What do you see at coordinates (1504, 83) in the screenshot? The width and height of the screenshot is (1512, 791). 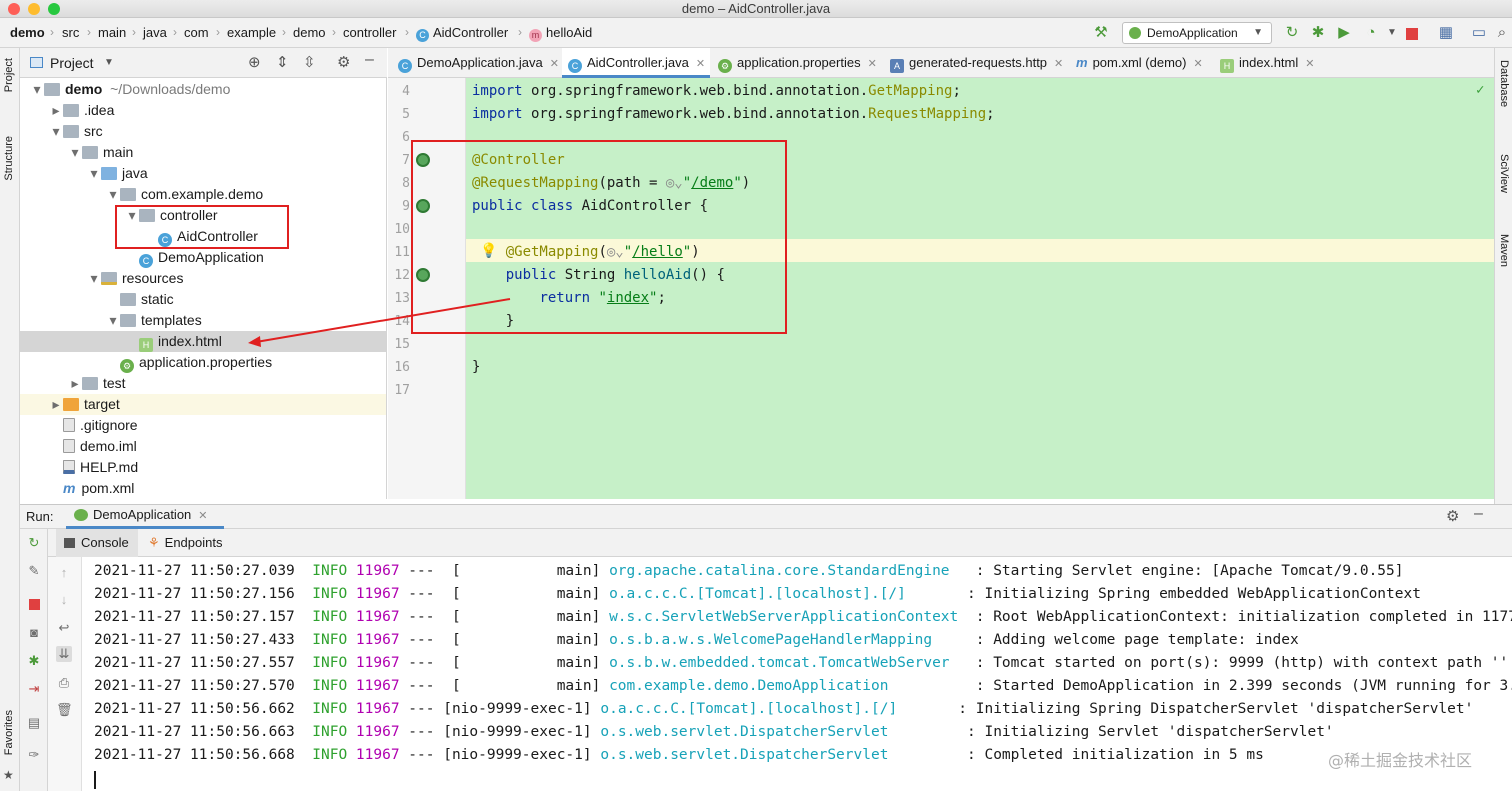 I see `database-tool-tab: Database` at bounding box center [1504, 83].